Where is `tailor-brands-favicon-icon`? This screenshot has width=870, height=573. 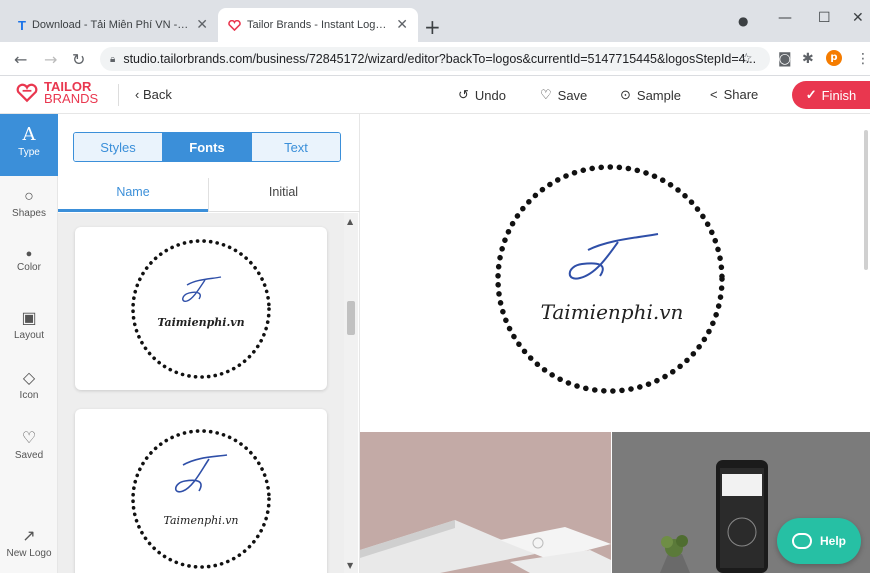 tailor-brands-favicon-icon is located at coordinates (234, 25).